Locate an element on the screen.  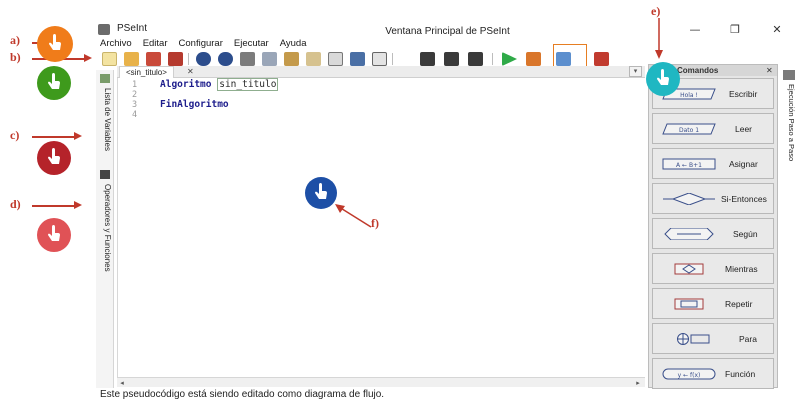
command-label: Repetir is located at coordinates (739, 304).